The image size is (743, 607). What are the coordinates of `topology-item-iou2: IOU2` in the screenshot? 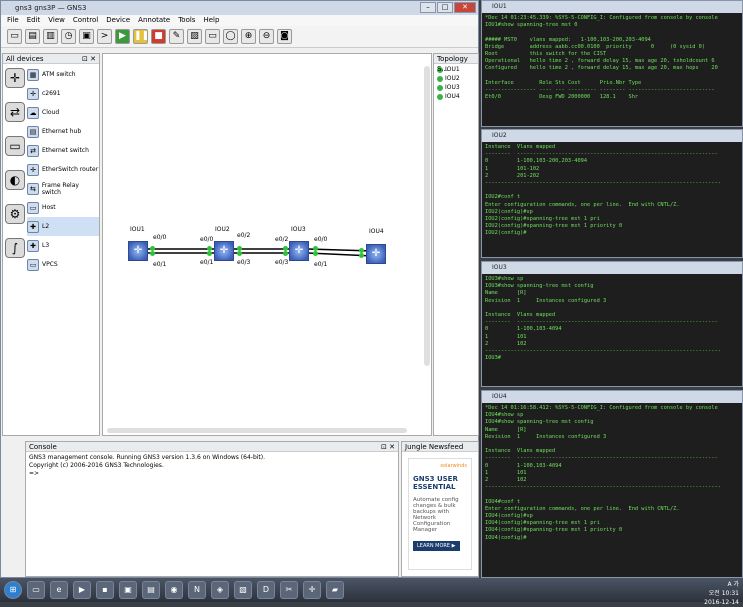 It's located at (457, 78).